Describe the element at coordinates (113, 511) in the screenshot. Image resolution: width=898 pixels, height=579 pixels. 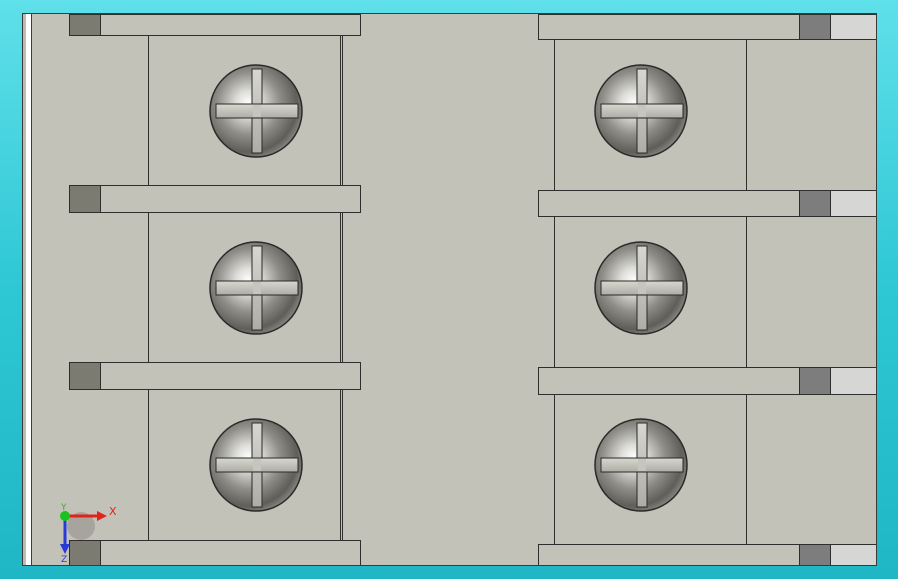
I see `triad-x-label: X` at that location.